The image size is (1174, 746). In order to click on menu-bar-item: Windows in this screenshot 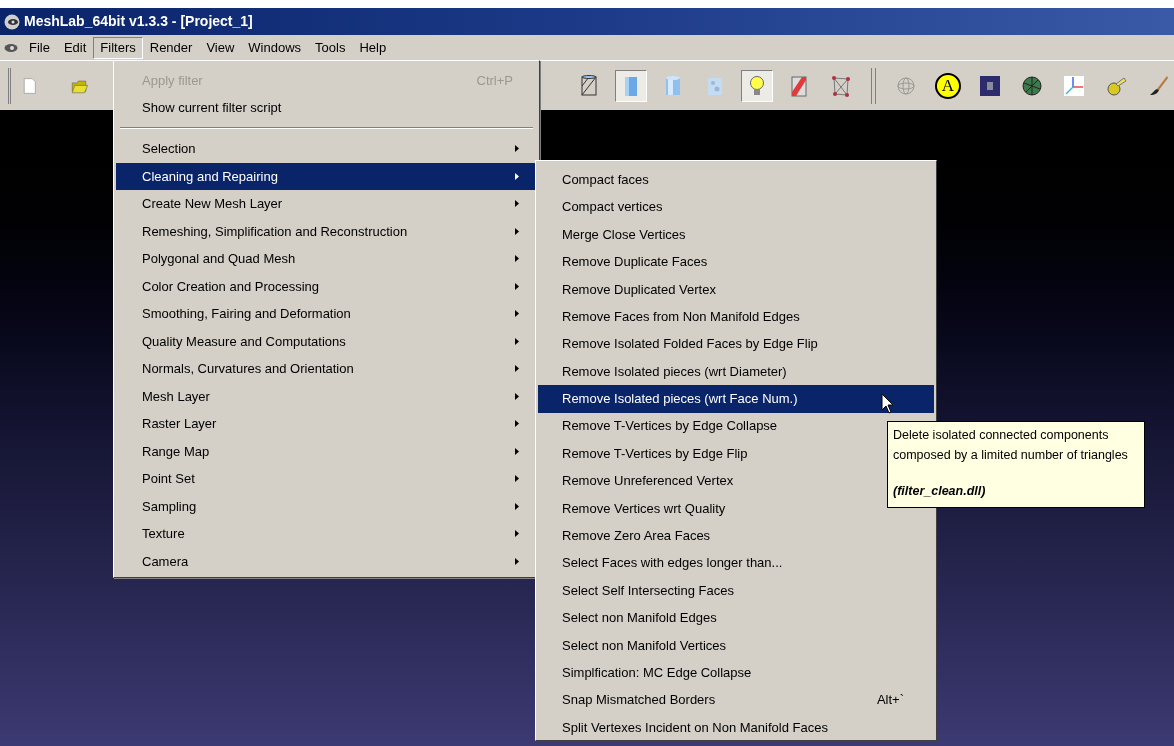, I will do `click(275, 47)`.